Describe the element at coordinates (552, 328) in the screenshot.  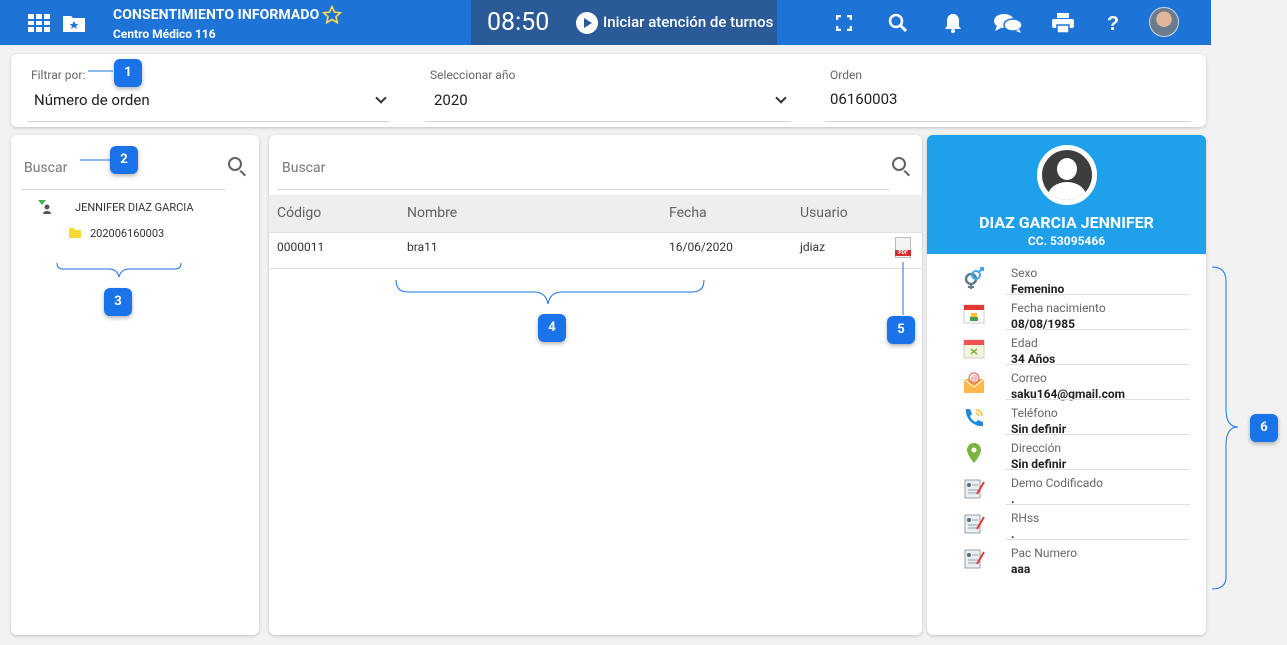
I see `annotation-badge-4: 4` at that location.